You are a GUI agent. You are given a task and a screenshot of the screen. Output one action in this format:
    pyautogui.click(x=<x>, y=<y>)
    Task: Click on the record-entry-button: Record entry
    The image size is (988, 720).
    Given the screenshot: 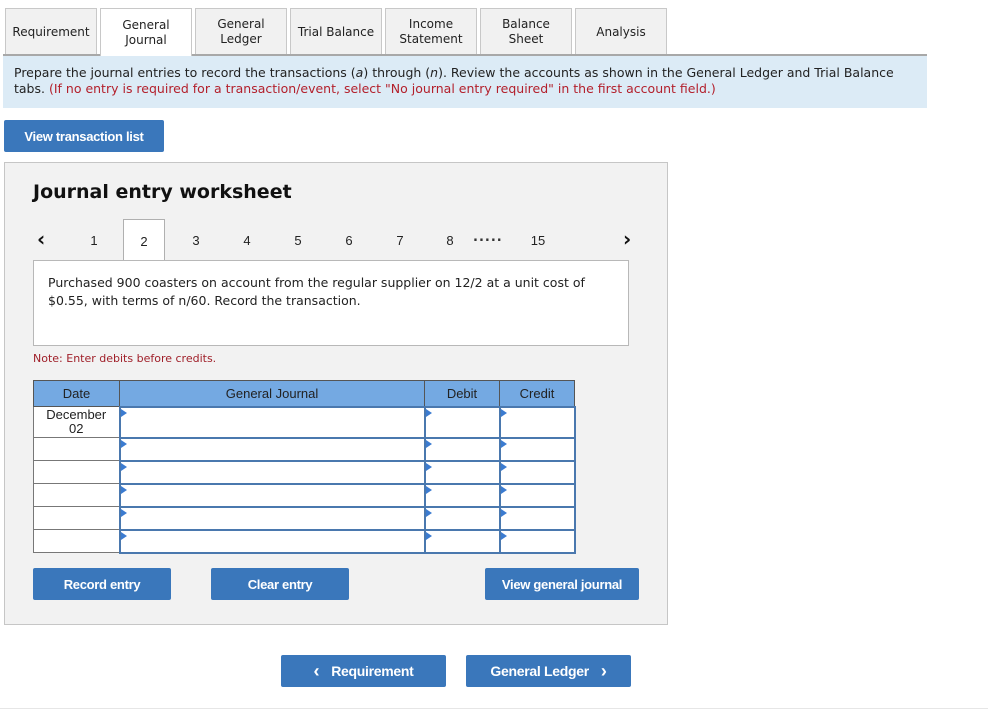 What is the action you would take?
    pyautogui.click(x=102, y=584)
    